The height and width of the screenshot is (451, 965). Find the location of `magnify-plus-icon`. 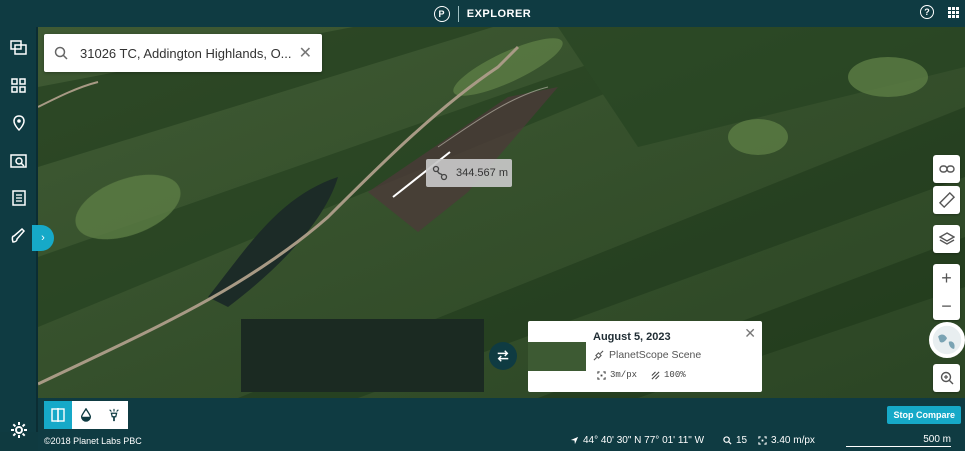

magnify-plus-icon is located at coordinates (946, 378).